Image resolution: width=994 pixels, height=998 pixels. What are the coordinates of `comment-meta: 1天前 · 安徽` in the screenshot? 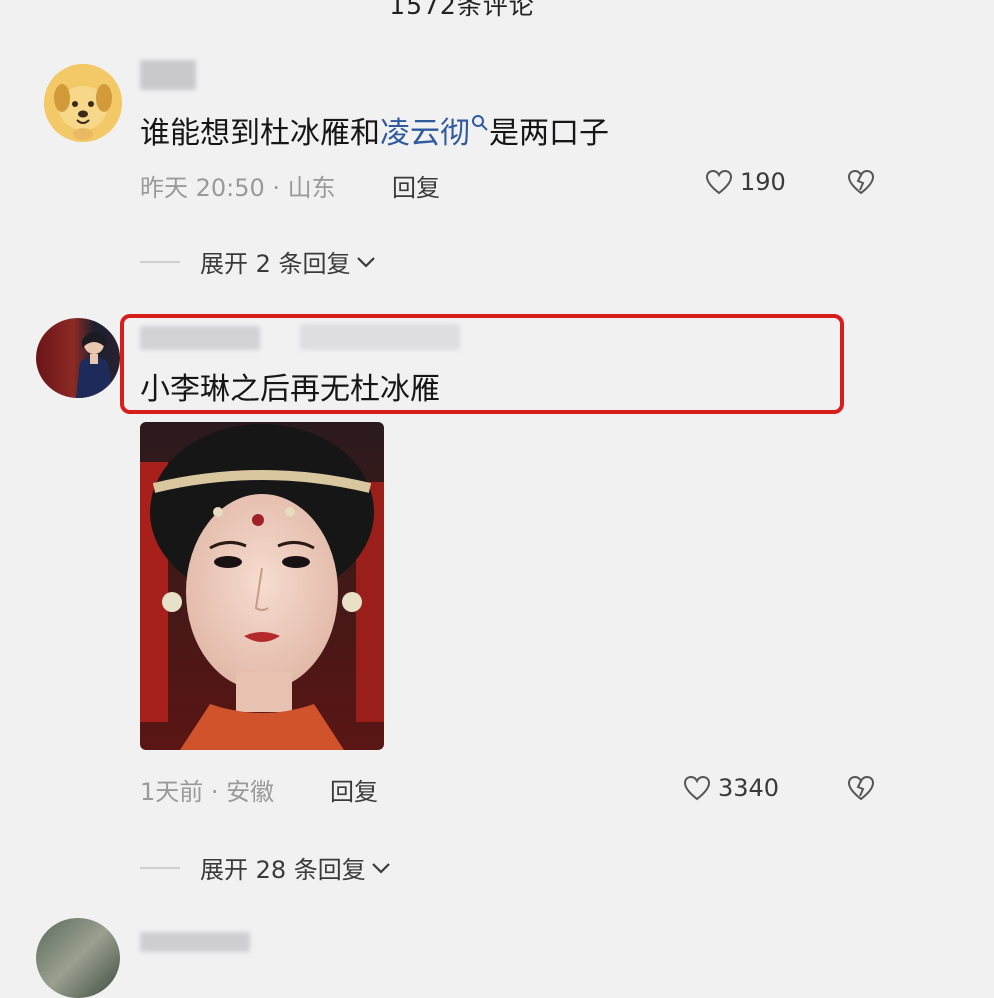 It's located at (207, 792).